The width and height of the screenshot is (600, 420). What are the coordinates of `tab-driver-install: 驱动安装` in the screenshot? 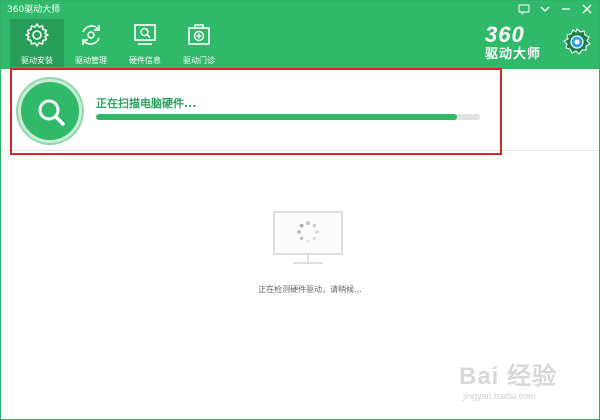 It's located at (37, 43).